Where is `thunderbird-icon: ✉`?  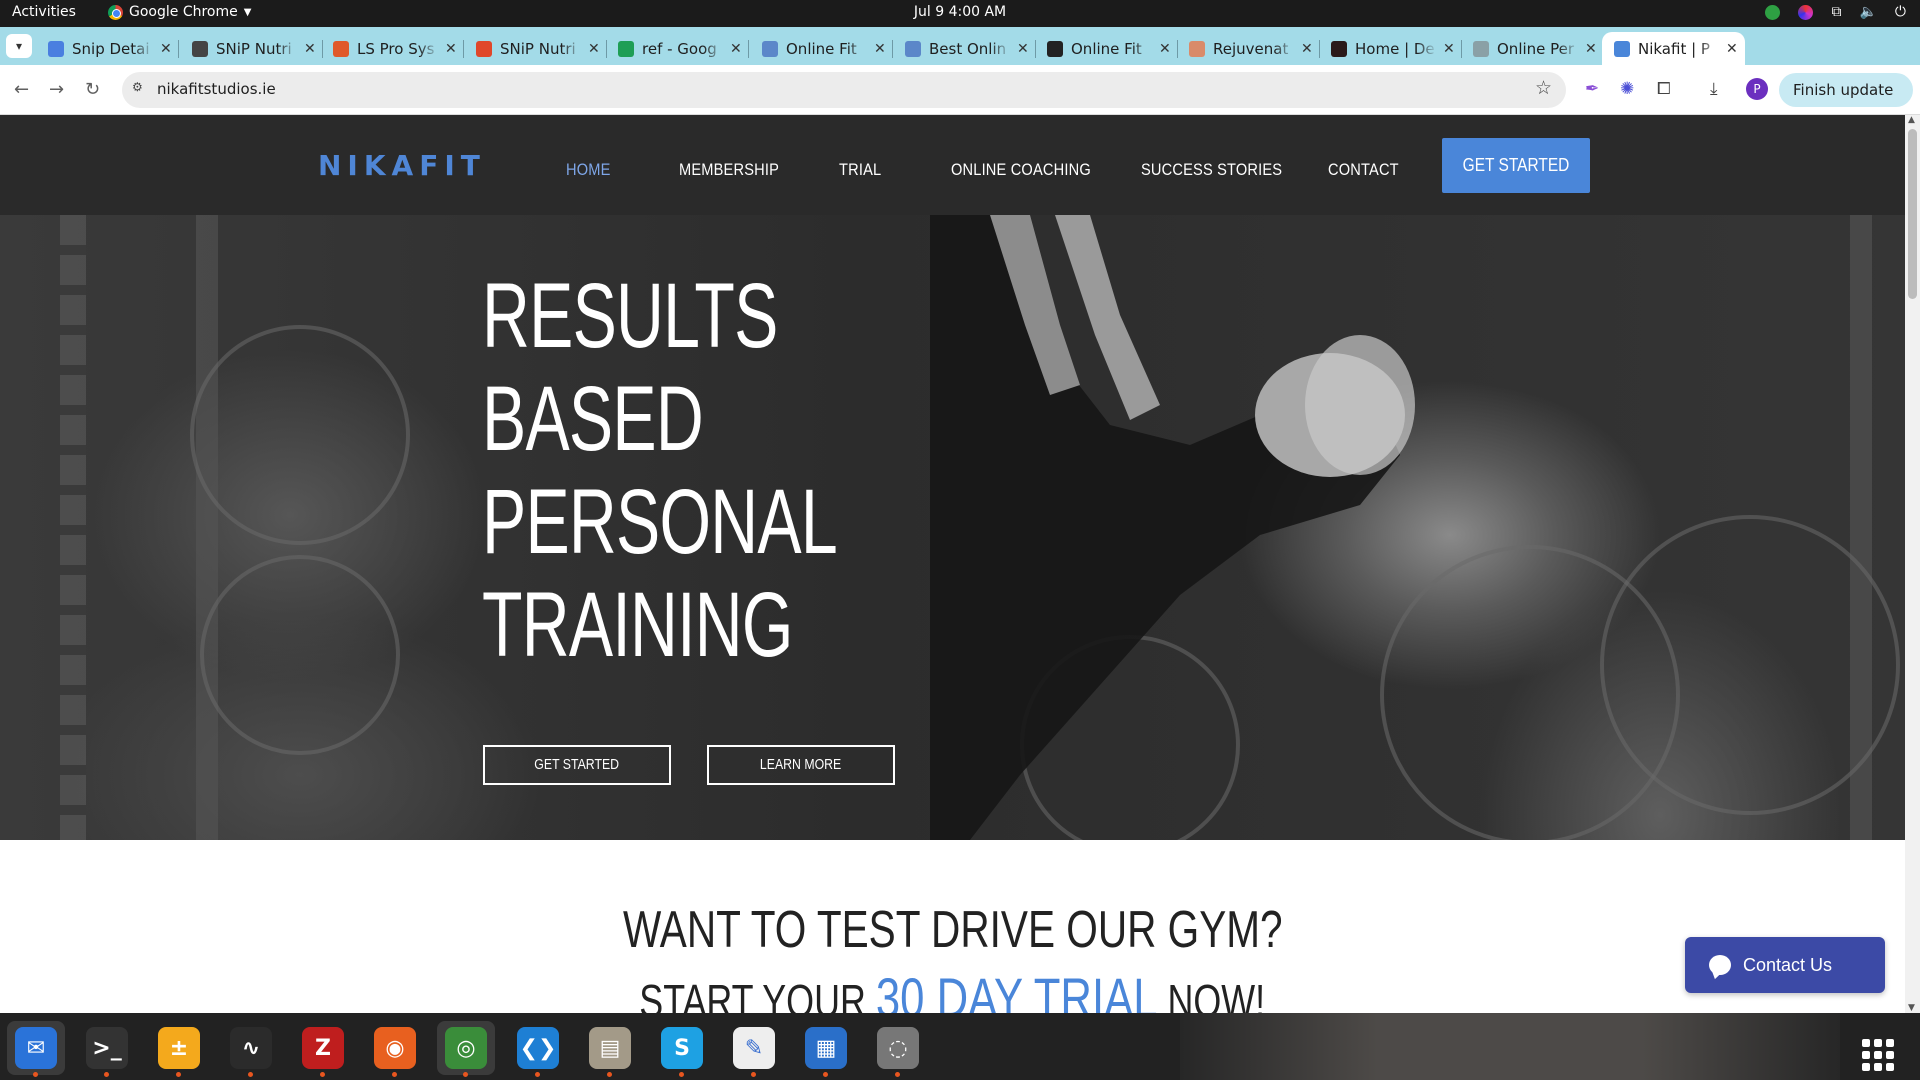 thunderbird-icon: ✉ is located at coordinates (36, 1048).